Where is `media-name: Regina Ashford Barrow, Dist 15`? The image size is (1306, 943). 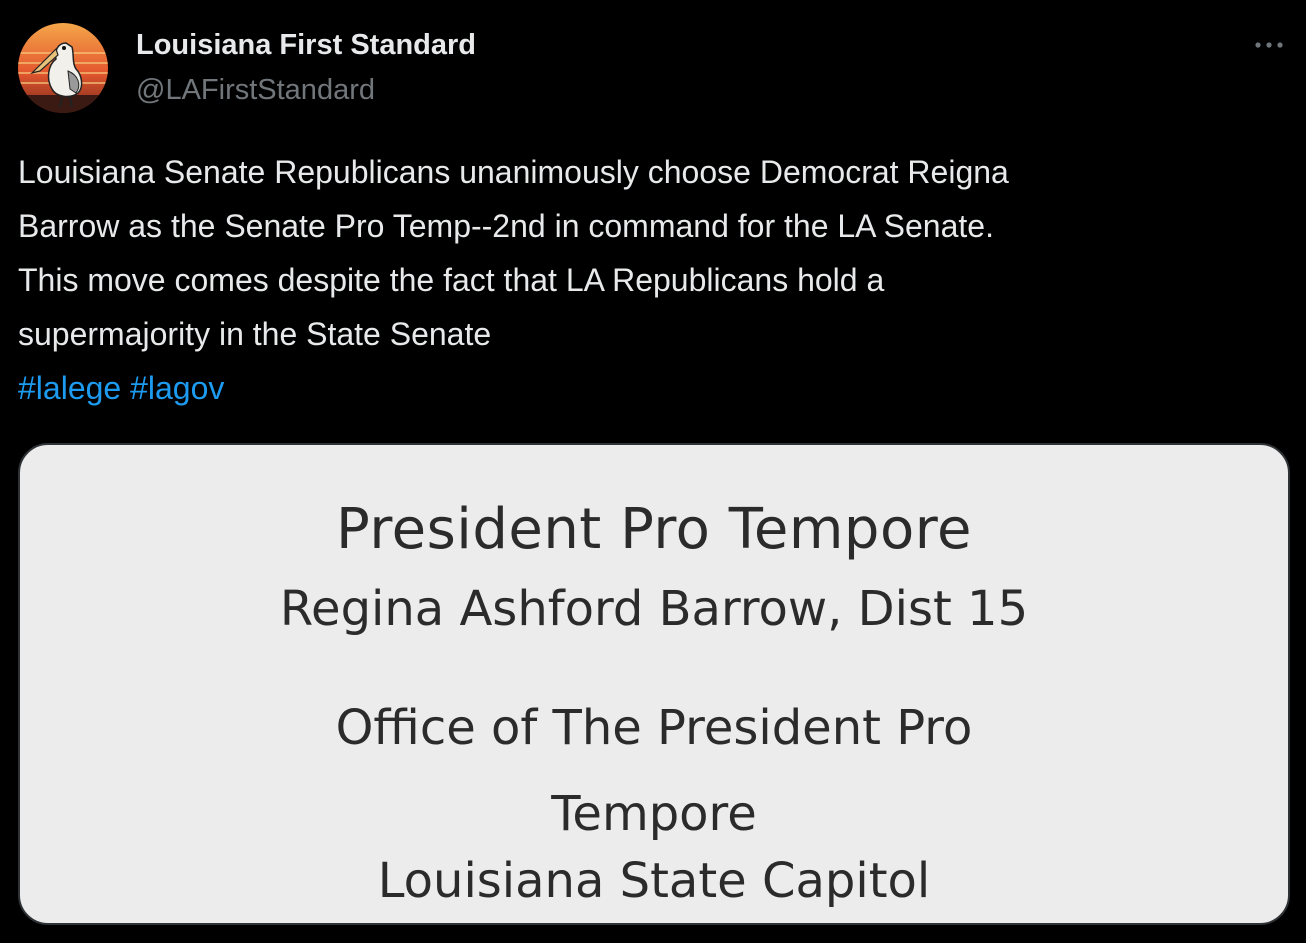 media-name: Regina Ashford Barrow, Dist 15 is located at coordinates (654, 609).